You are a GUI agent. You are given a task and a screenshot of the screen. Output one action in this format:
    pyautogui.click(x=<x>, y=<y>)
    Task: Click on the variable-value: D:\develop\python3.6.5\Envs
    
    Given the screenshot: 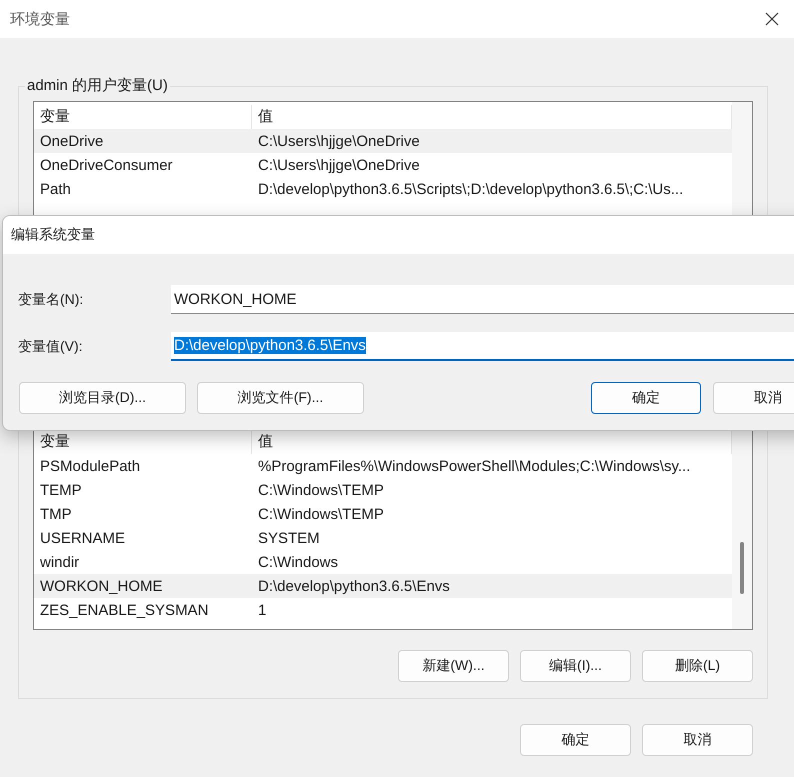 What is the action you would take?
    pyautogui.click(x=354, y=586)
    